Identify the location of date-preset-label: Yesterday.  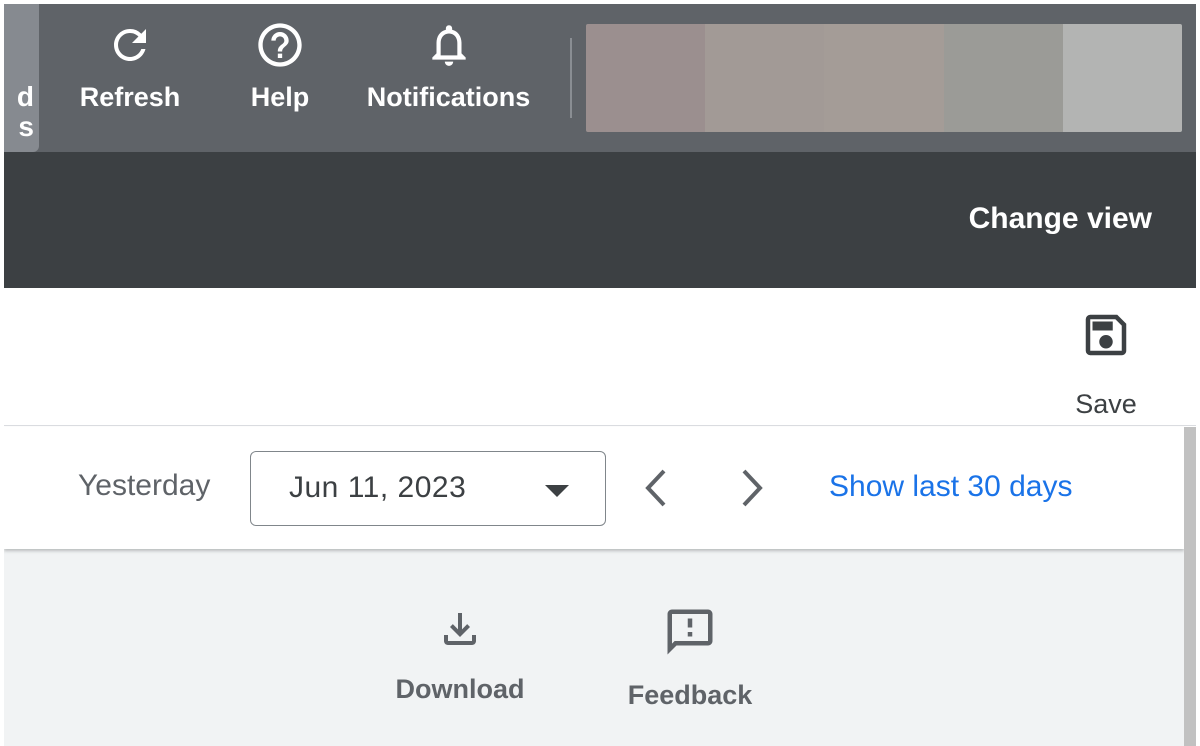
(144, 485).